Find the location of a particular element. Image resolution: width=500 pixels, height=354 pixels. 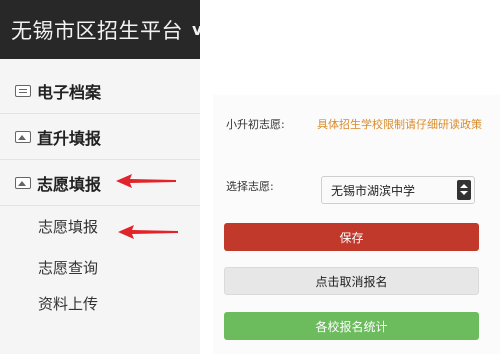

select-caret-icon is located at coordinates (464, 190).